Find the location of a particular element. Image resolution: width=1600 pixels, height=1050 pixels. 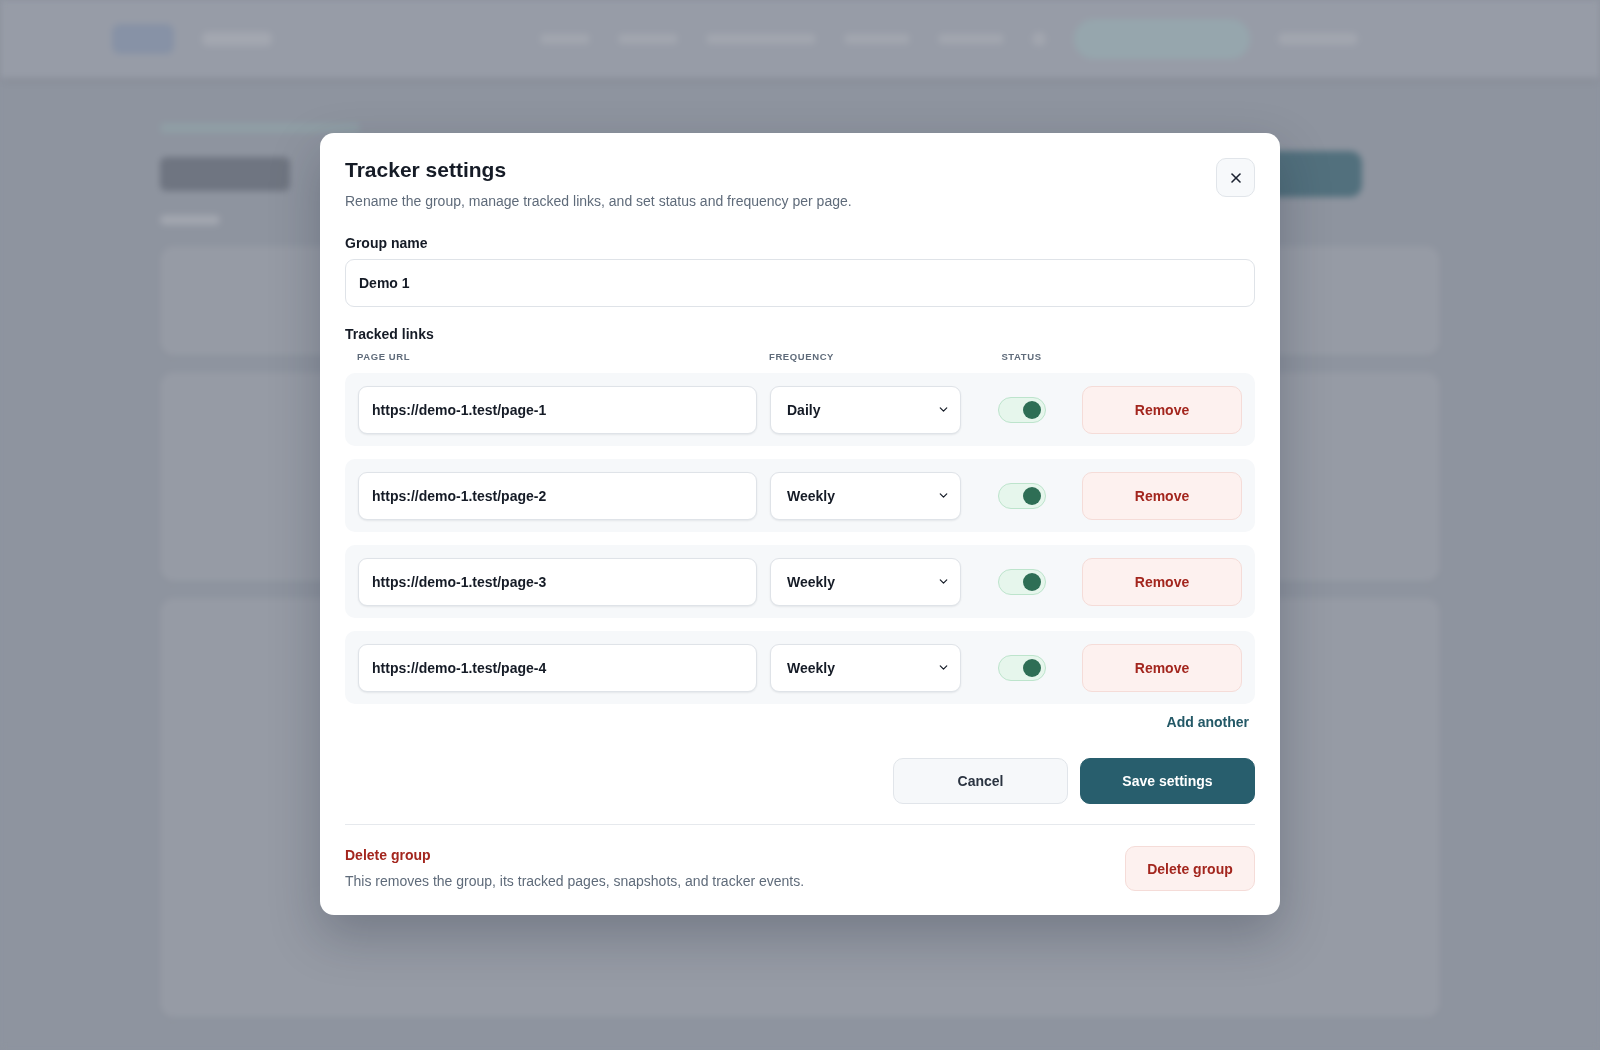

page-url-input: https://demo-1.test/page-3 is located at coordinates (557, 581).